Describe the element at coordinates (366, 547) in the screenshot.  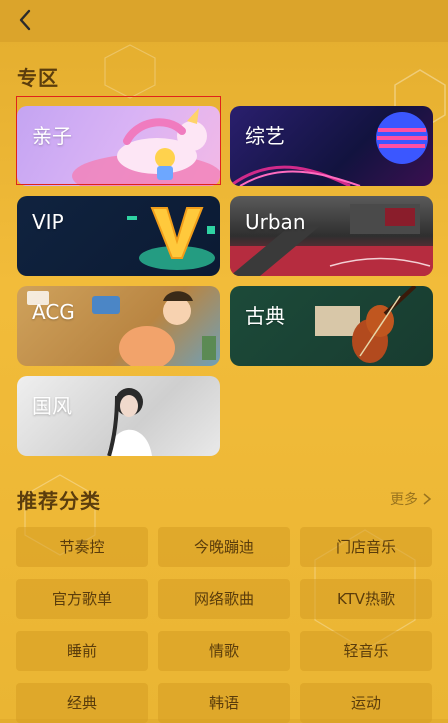
I see `category-tag: 门店音乐` at that location.